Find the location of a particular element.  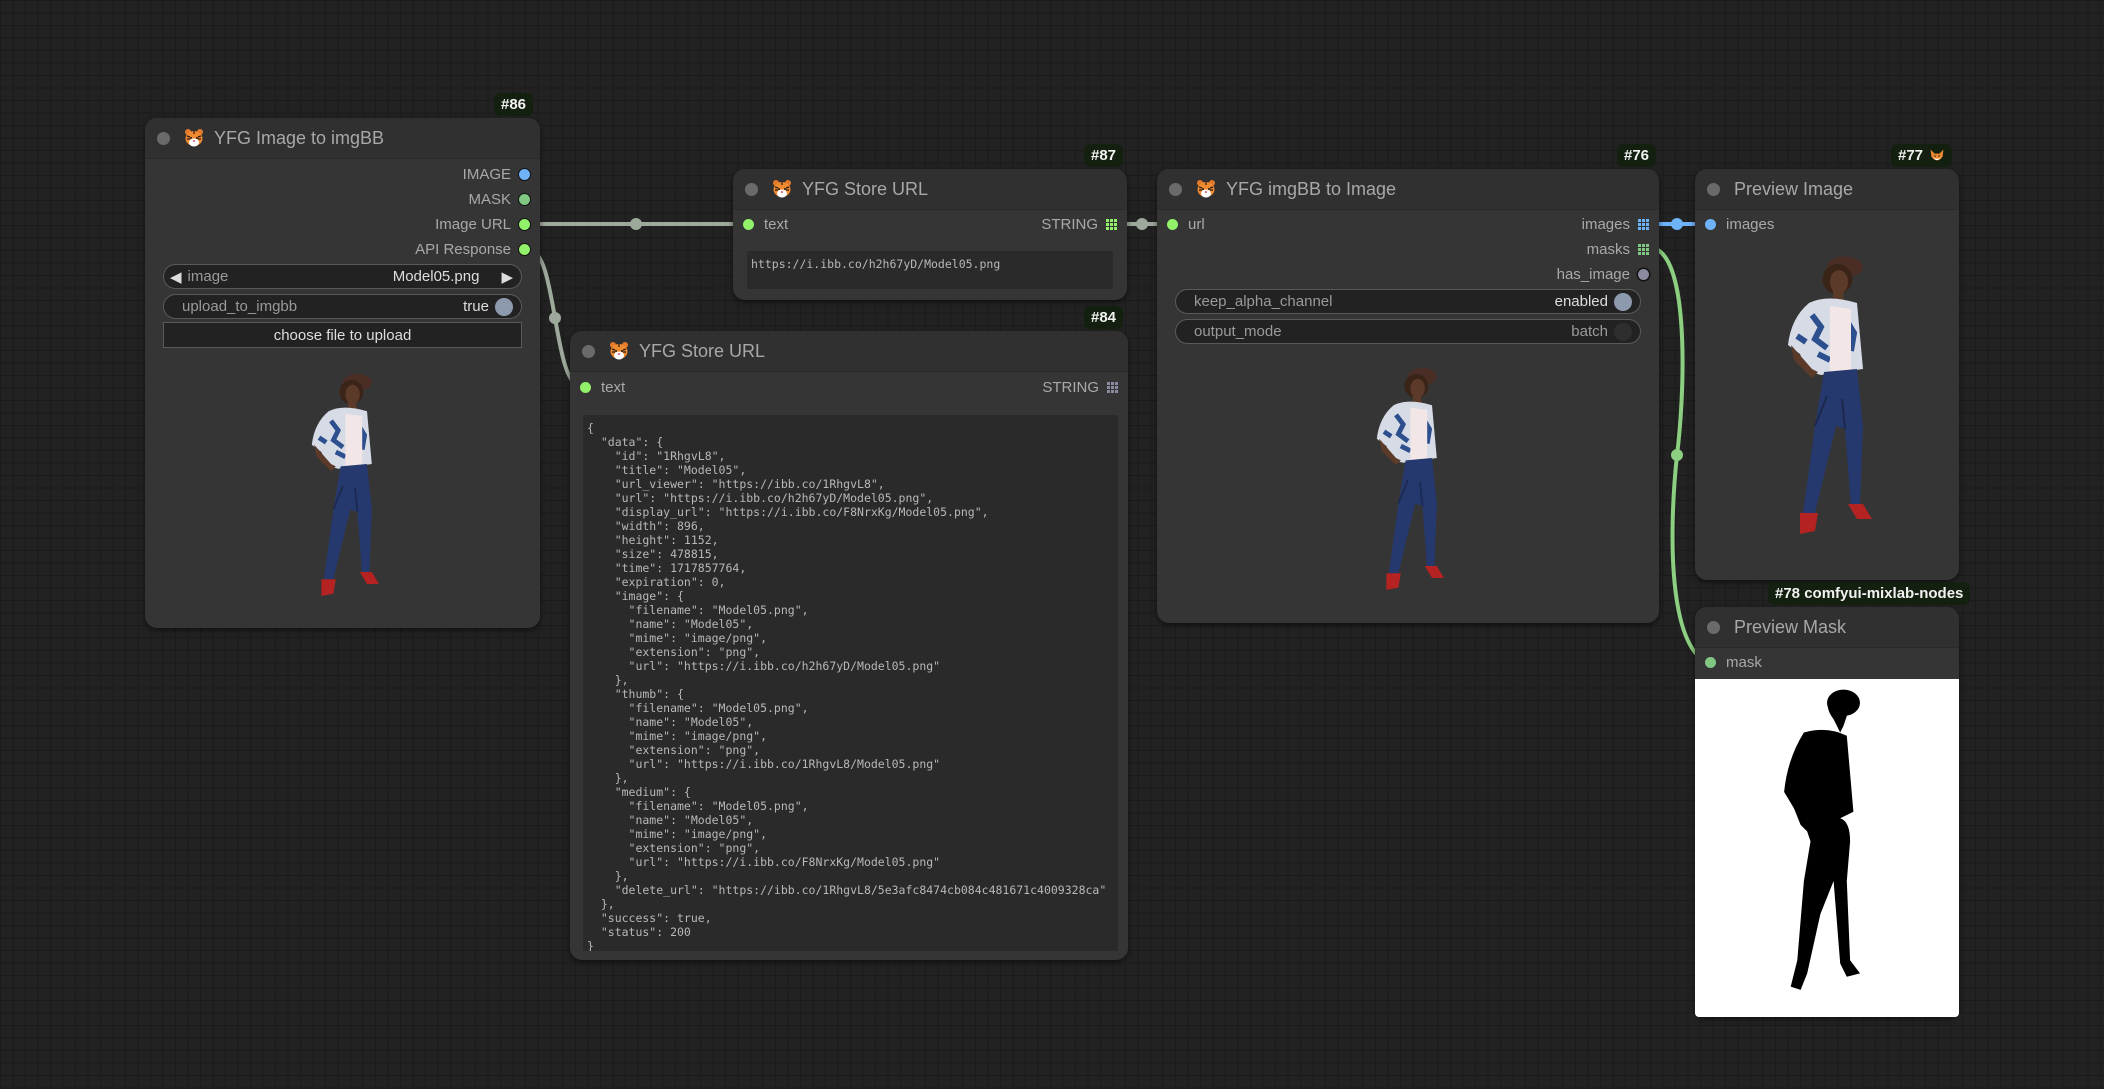

mask-preview is located at coordinates (1827, 848).